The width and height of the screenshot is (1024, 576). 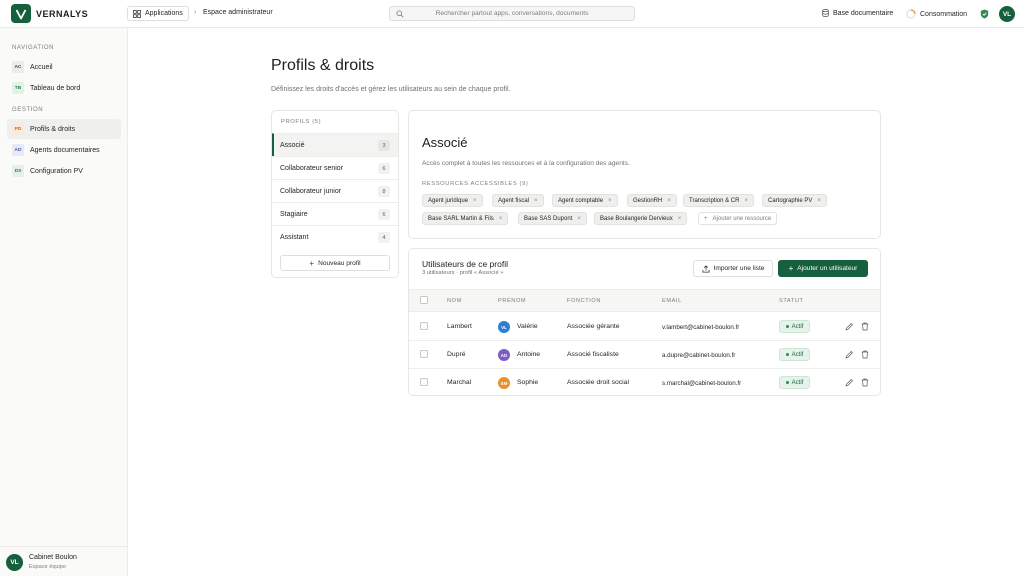 I want to click on cell-nom: Dupré, so click(x=456, y=354).